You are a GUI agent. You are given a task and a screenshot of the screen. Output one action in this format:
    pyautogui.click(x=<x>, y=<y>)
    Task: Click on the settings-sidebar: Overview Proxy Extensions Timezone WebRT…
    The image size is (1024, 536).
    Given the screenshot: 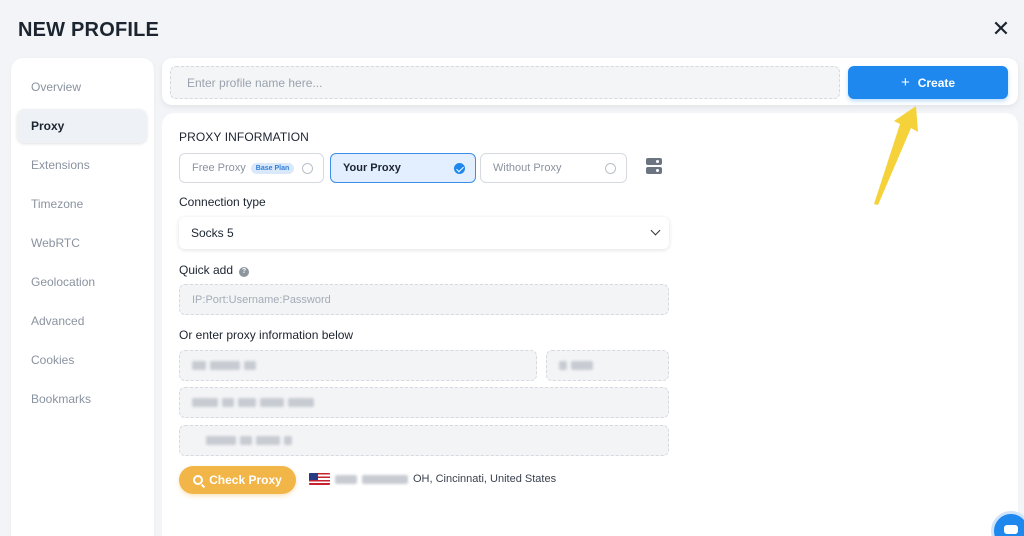 What is the action you would take?
    pyautogui.click(x=82, y=297)
    